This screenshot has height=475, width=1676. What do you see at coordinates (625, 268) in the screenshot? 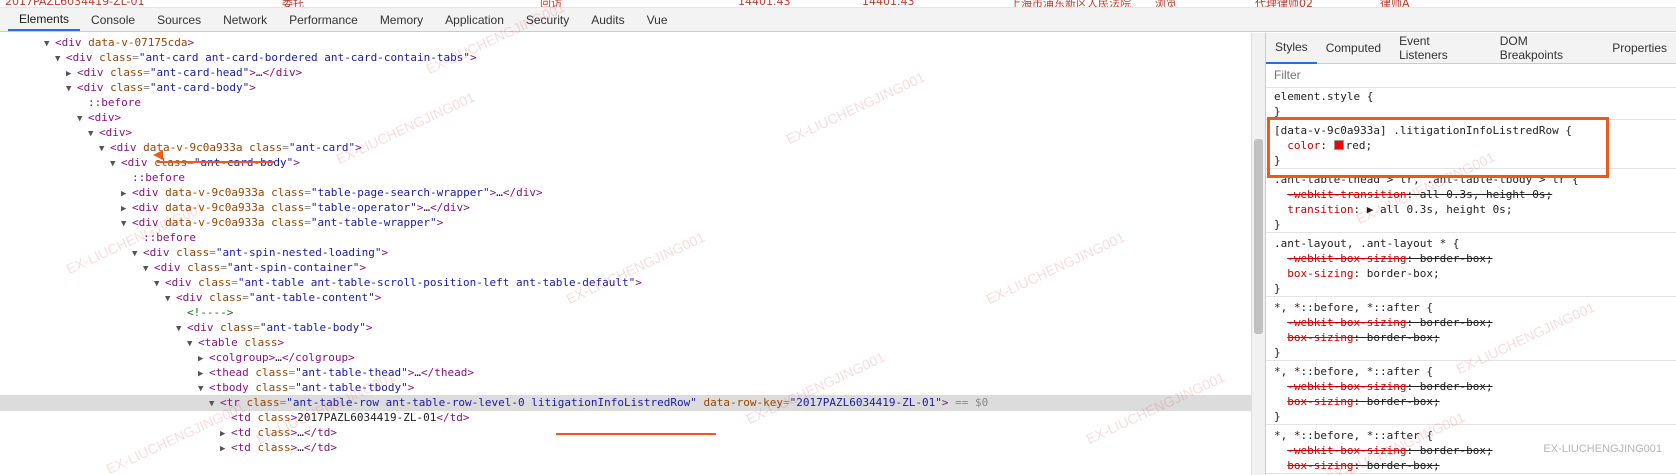
I see `dom-node: ▼ <div class="ant-spin-container">` at bounding box center [625, 268].